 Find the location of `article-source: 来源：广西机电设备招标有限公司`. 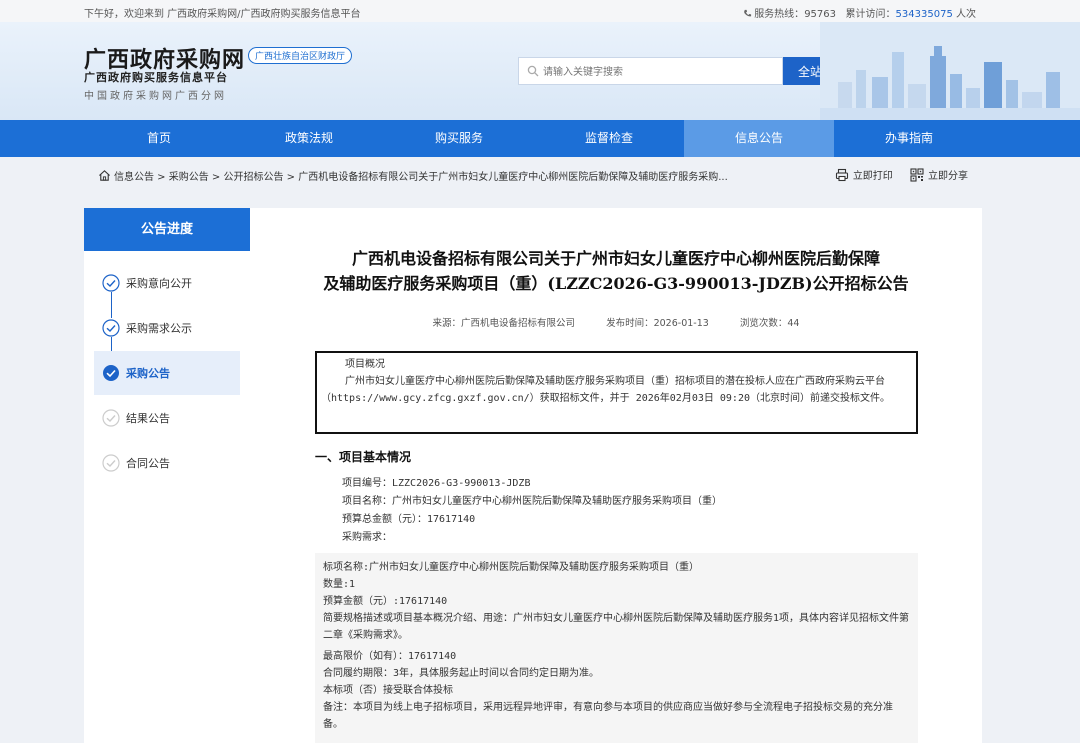

article-source: 来源：广西机电设备招标有限公司 is located at coordinates (504, 323).